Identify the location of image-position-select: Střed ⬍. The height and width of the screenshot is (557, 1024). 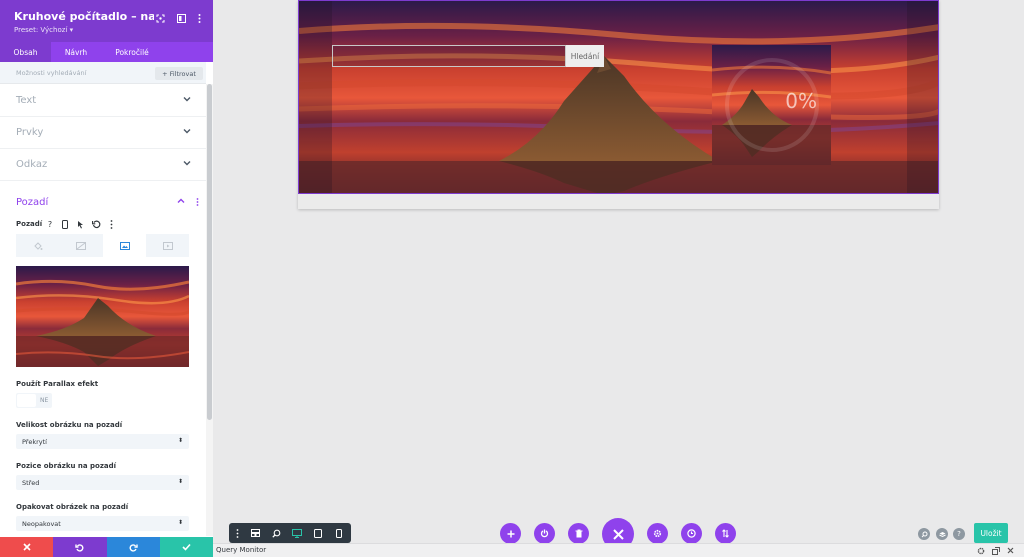
(102, 482).